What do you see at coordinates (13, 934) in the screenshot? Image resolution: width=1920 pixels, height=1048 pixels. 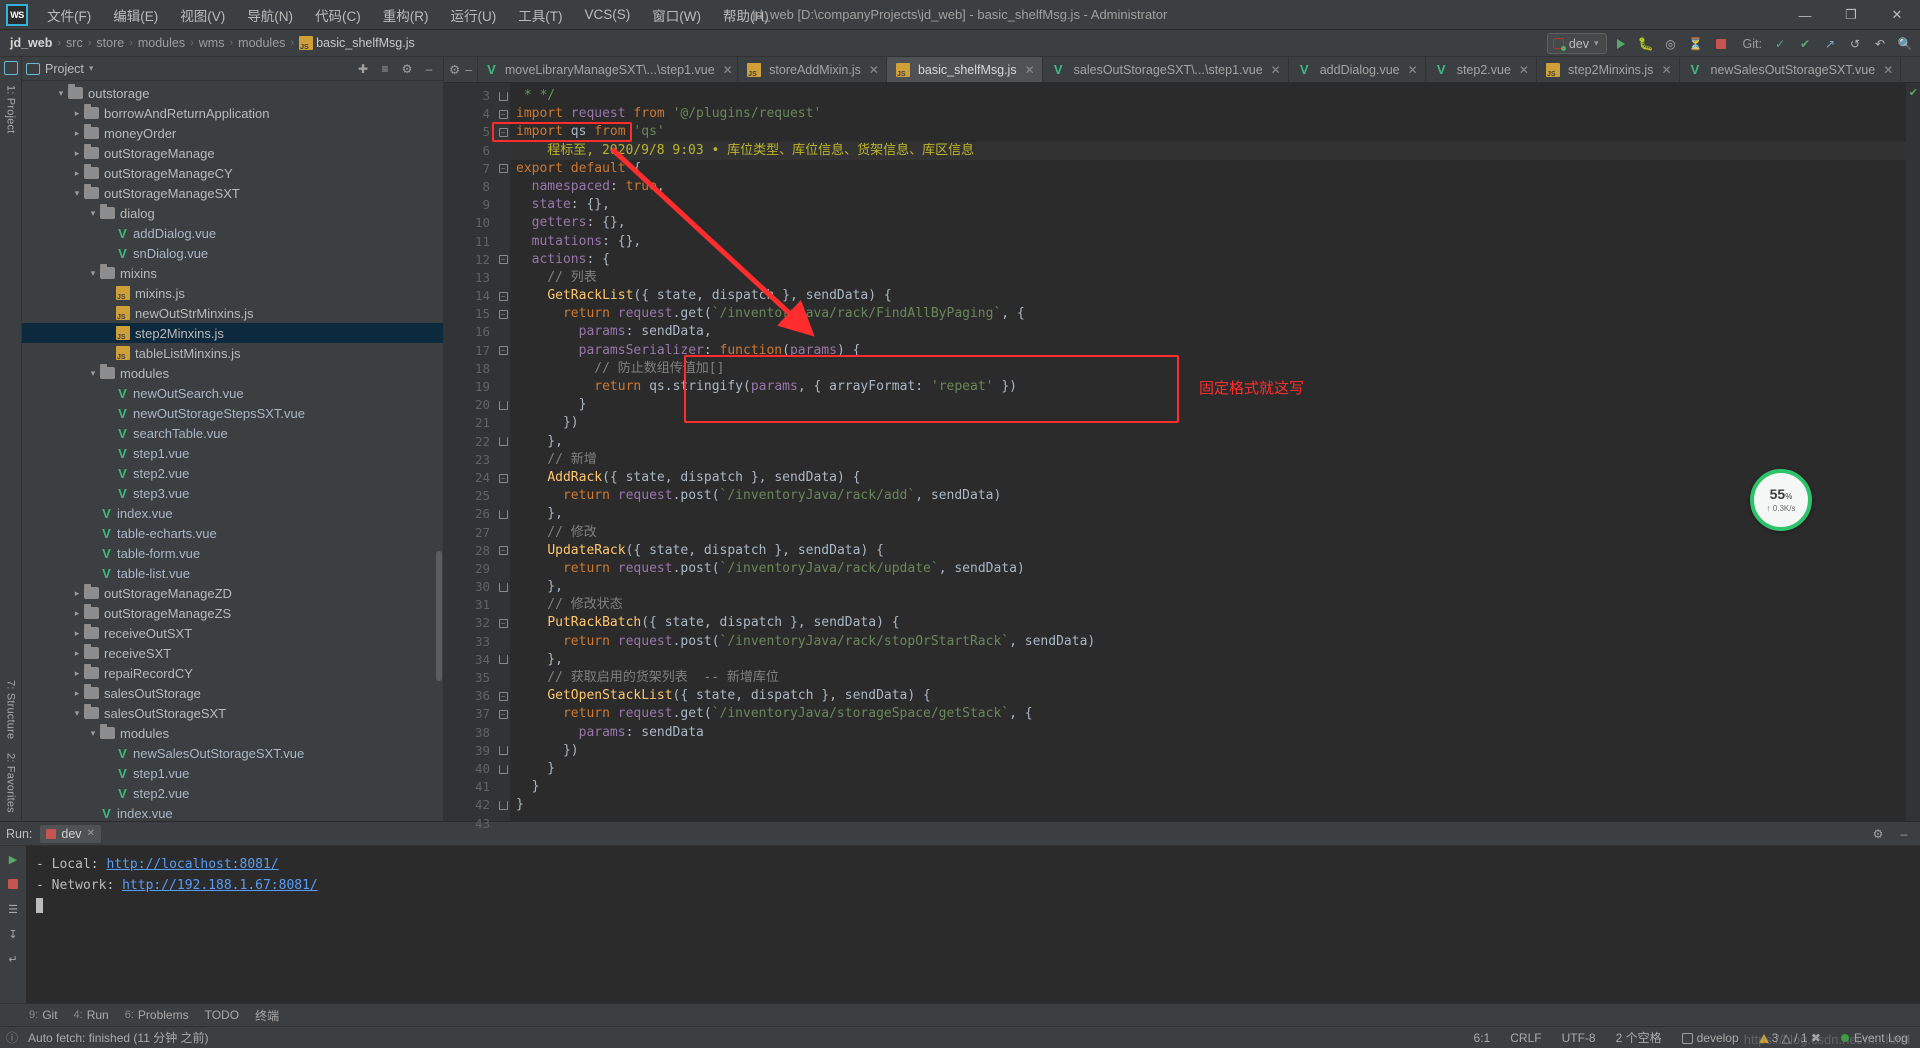 I see `scroll-end-icon: ↧` at bounding box center [13, 934].